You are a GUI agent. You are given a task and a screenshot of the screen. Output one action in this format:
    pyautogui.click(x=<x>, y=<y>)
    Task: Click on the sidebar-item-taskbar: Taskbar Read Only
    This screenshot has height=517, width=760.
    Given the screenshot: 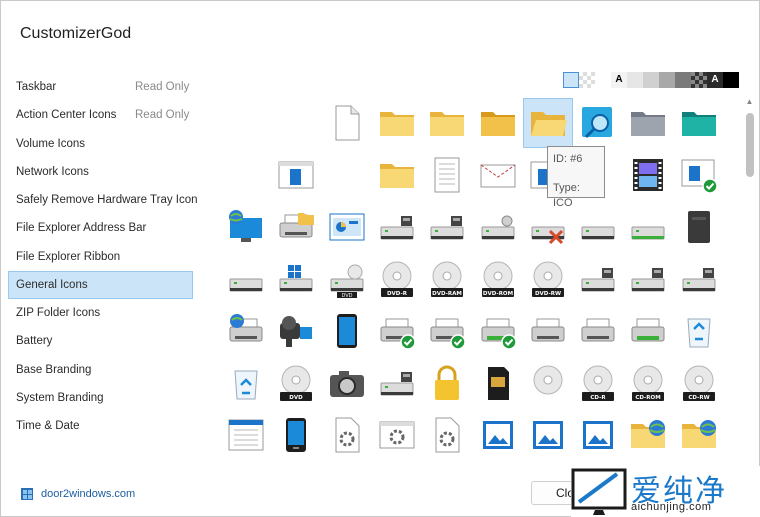 What is the action you would take?
    pyautogui.click(x=101, y=87)
    